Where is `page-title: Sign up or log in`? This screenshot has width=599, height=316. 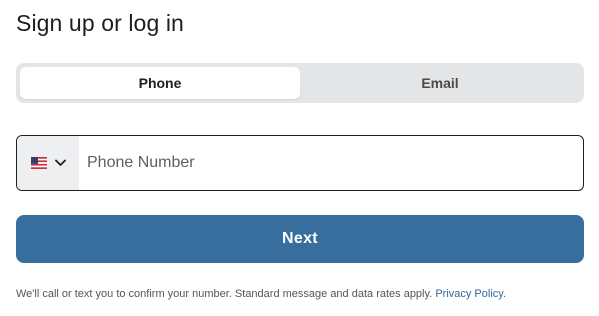
page-title: Sign up or log in is located at coordinates (100, 23).